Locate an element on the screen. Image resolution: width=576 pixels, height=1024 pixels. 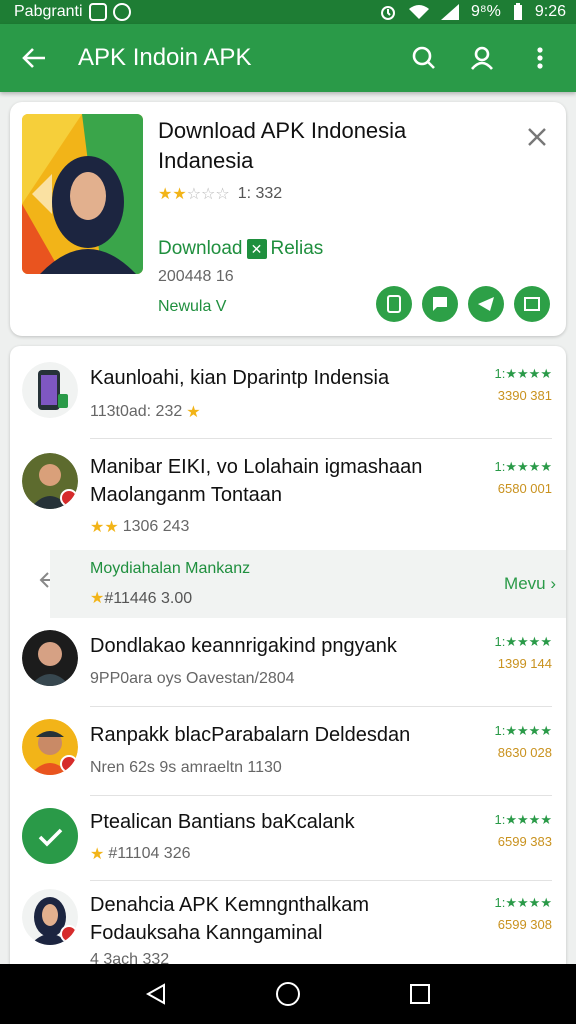
search-button is located at coordinates (424, 58).